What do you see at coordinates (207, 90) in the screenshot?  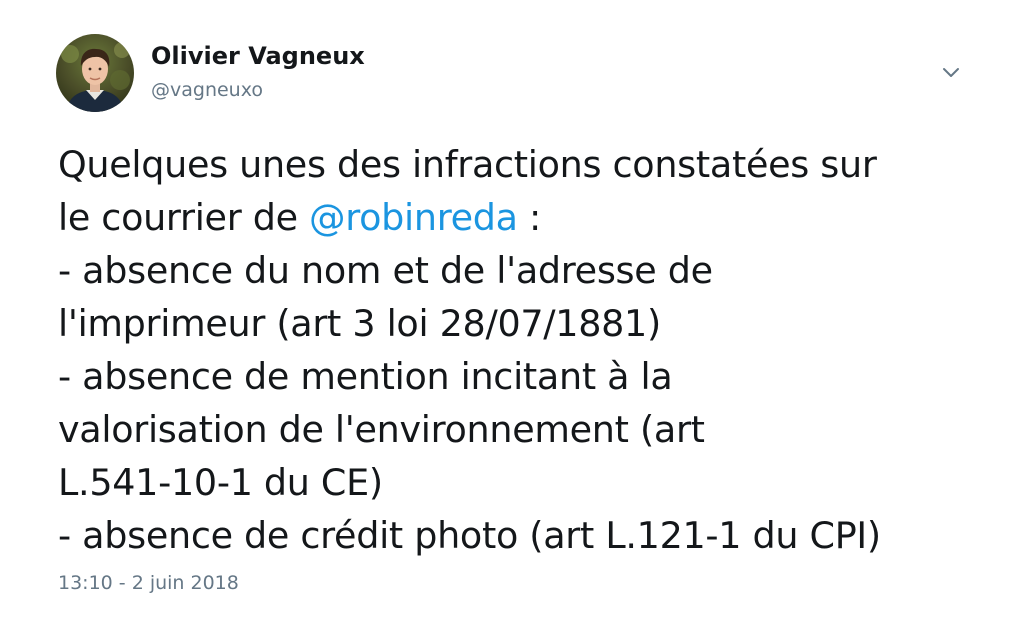 I see `author-handle: @vagneuxo` at bounding box center [207, 90].